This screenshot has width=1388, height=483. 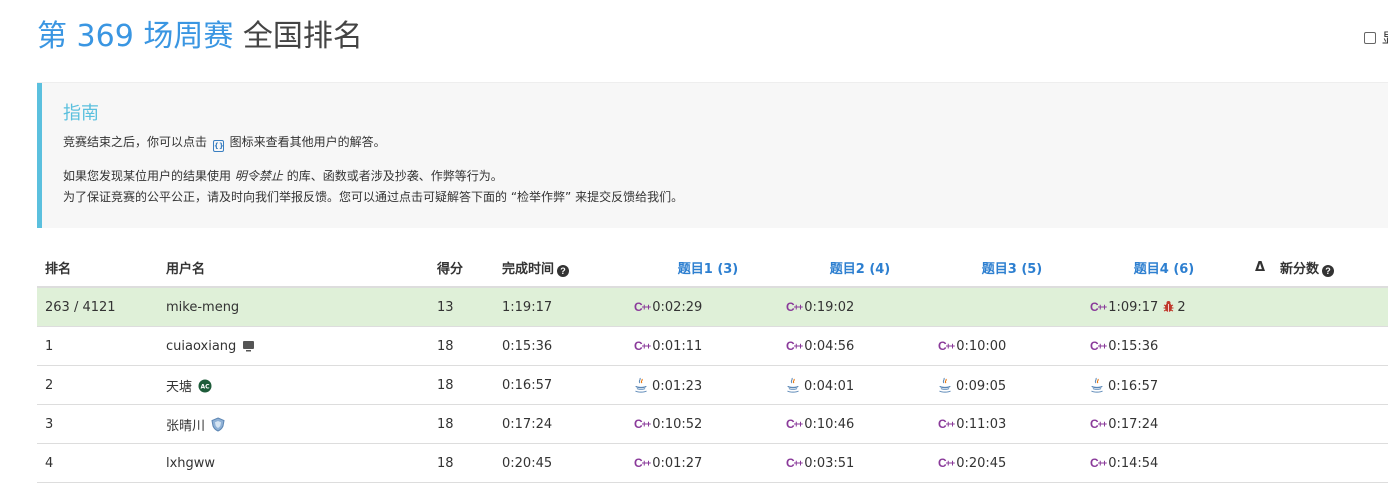 I want to click on solution-link: C++ 0:17:24, so click(x=1124, y=424).